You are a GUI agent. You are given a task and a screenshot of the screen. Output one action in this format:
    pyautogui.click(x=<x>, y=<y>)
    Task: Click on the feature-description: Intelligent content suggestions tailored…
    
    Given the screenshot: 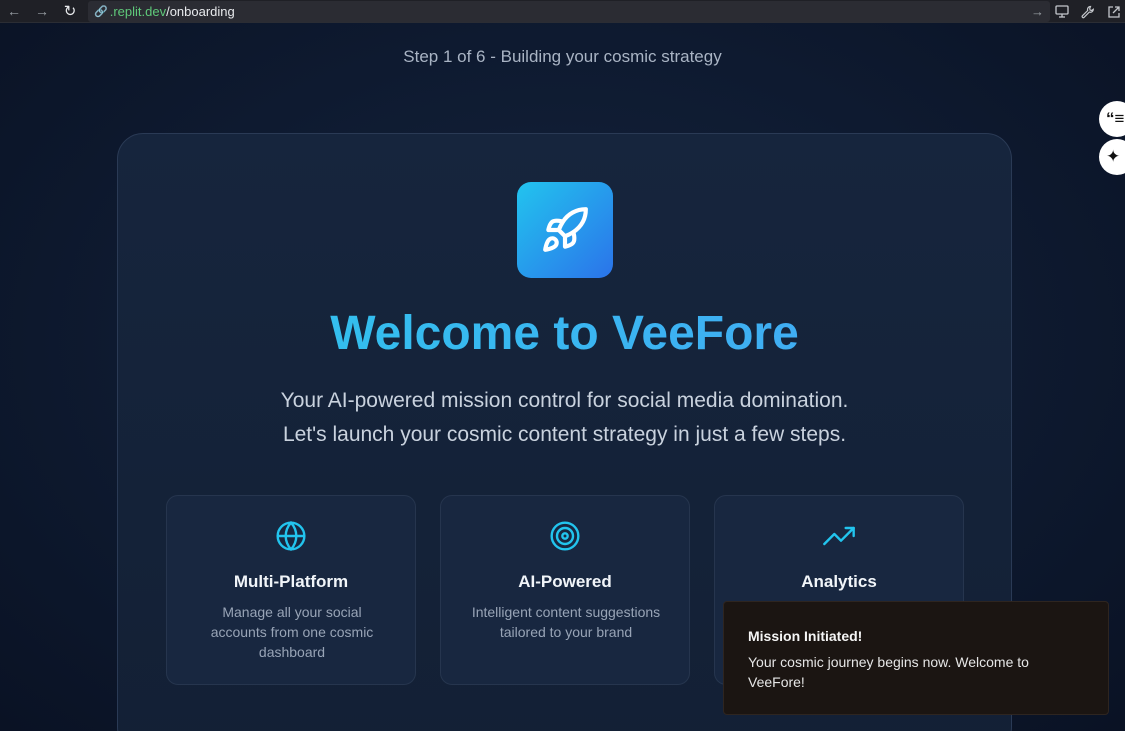 What is the action you would take?
    pyautogui.click(x=566, y=622)
    